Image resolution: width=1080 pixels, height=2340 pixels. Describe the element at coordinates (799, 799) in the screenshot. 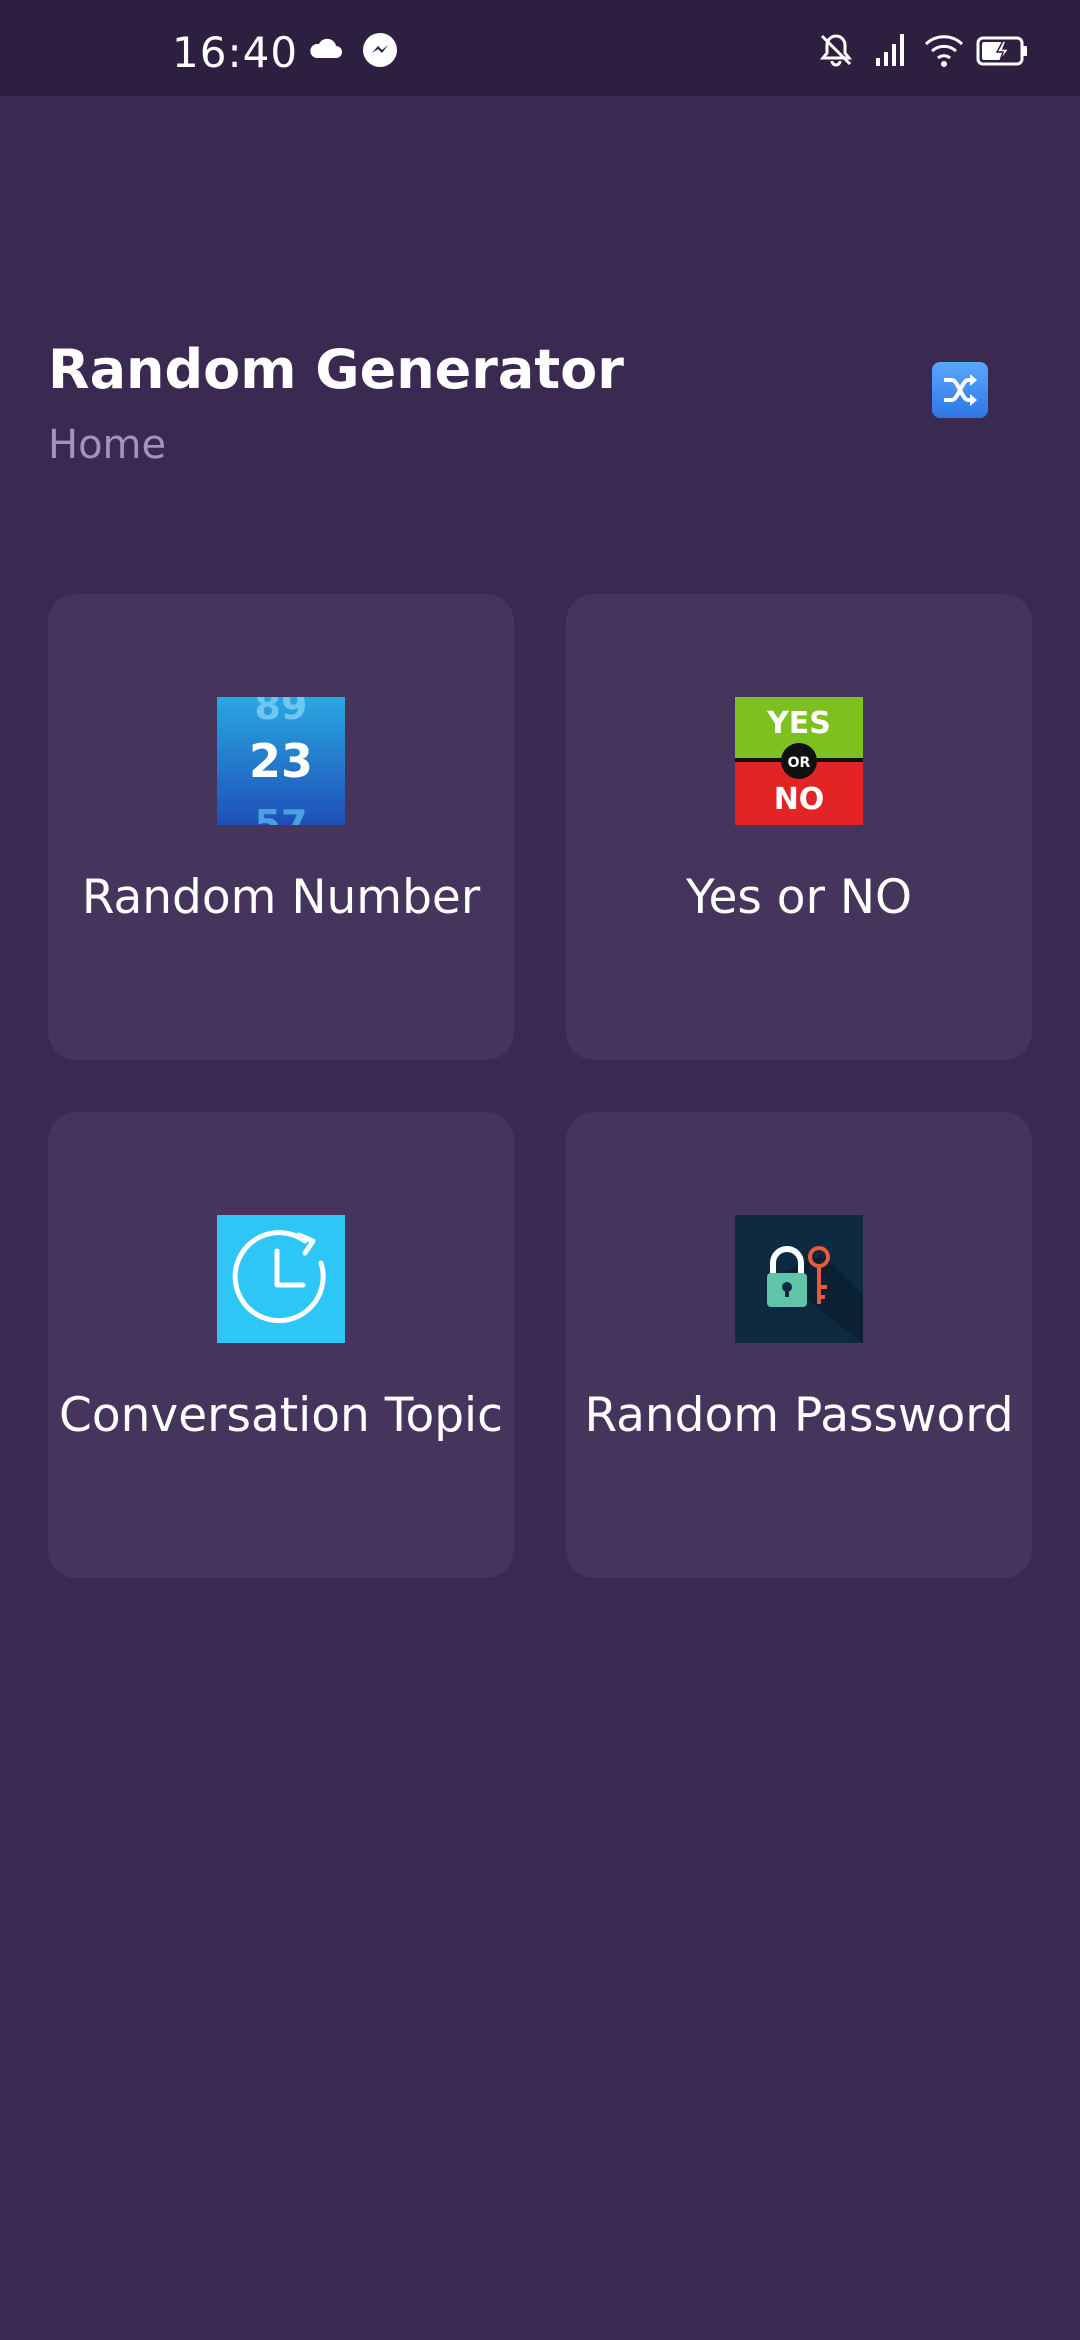

I see `svg-text: NO` at that location.